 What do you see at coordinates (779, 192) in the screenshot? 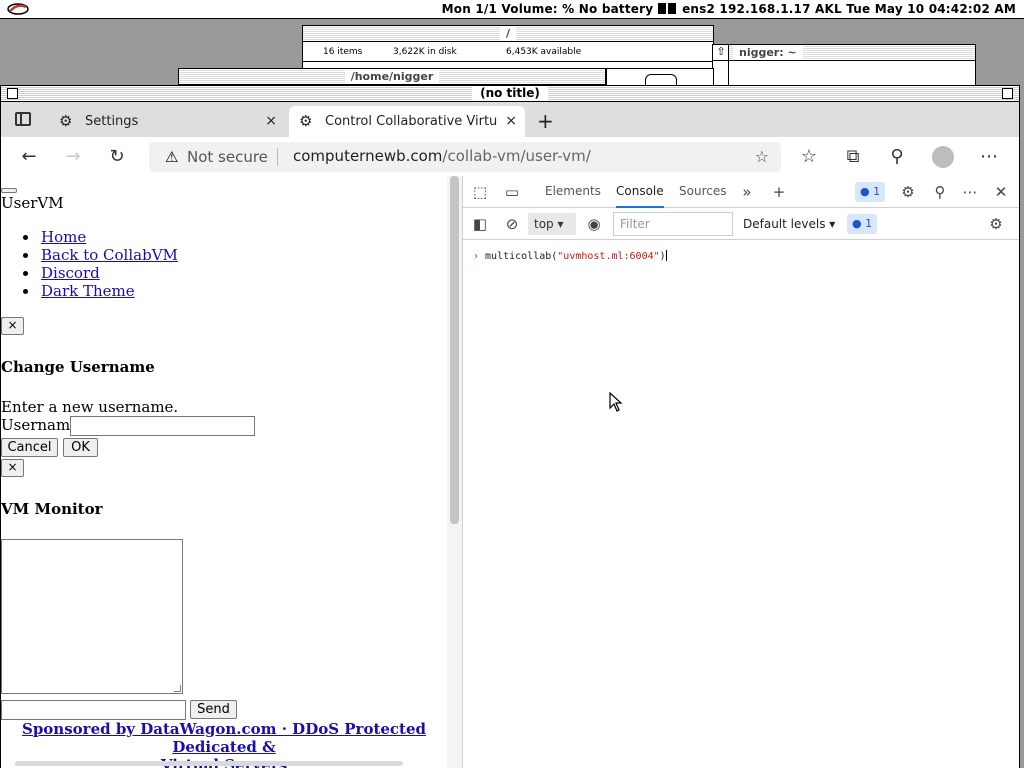
I see `add-panel-icon: +` at bounding box center [779, 192].